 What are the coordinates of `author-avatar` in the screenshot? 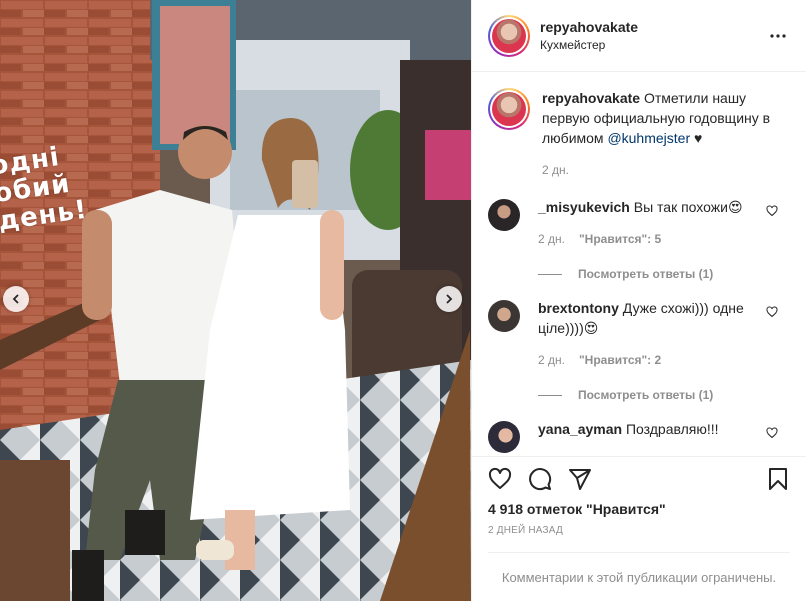 It's located at (509, 35).